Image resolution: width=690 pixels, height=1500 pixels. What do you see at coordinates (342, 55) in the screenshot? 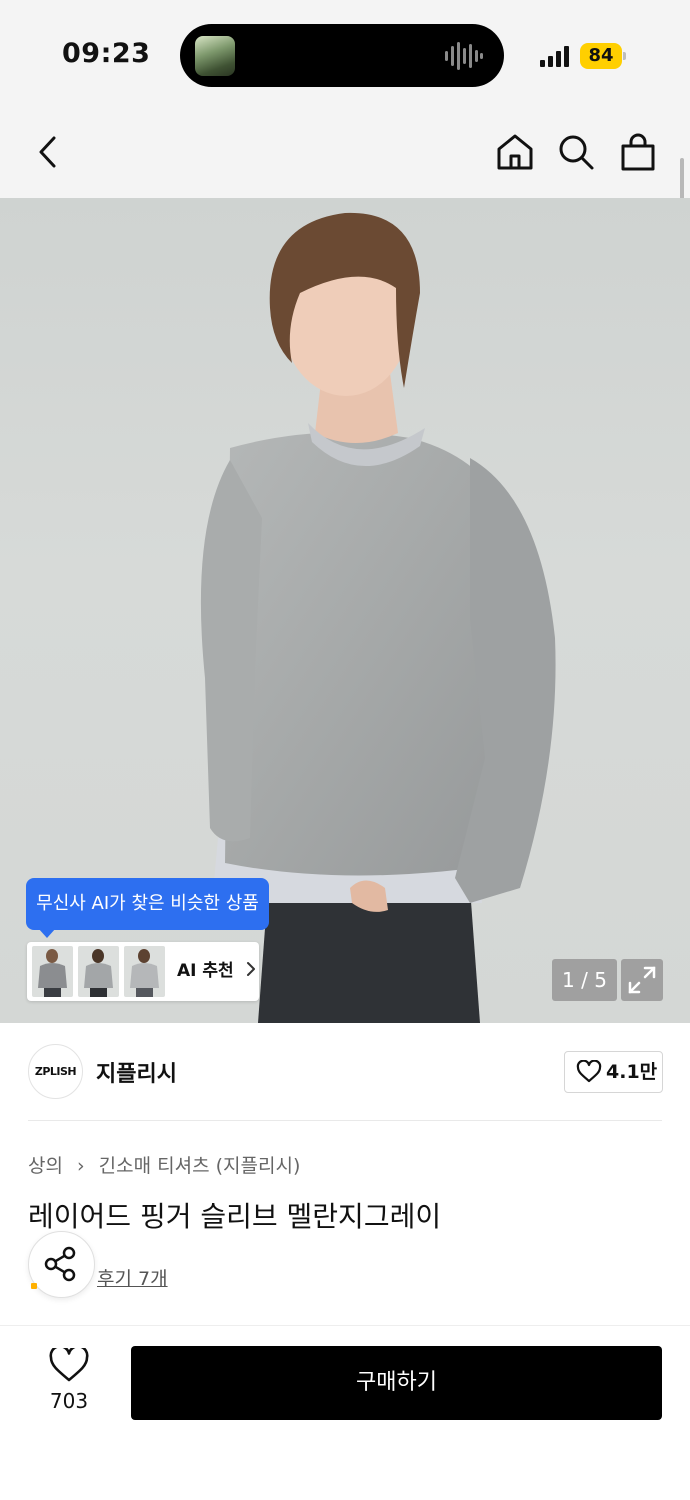
I see `dynamic-island` at bounding box center [342, 55].